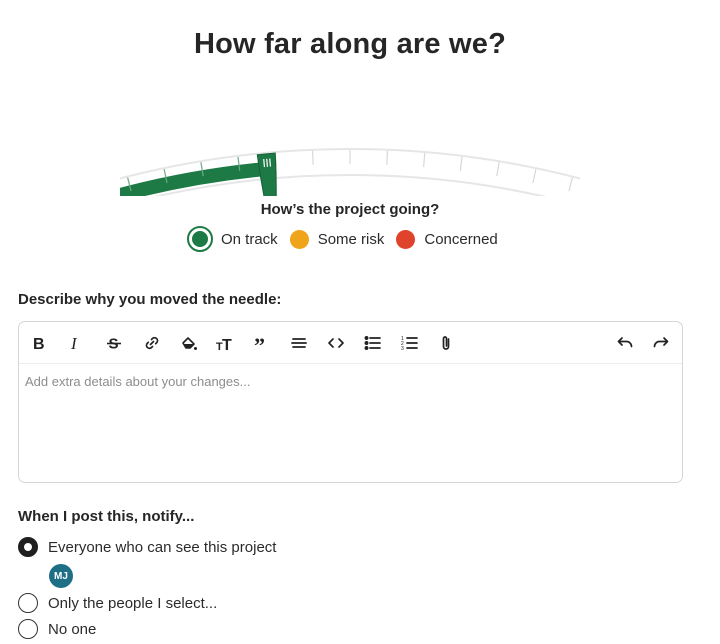 Image resolution: width=720 pixels, height=644 pixels. I want to click on strikethrough-icon: S, so click(114, 343).